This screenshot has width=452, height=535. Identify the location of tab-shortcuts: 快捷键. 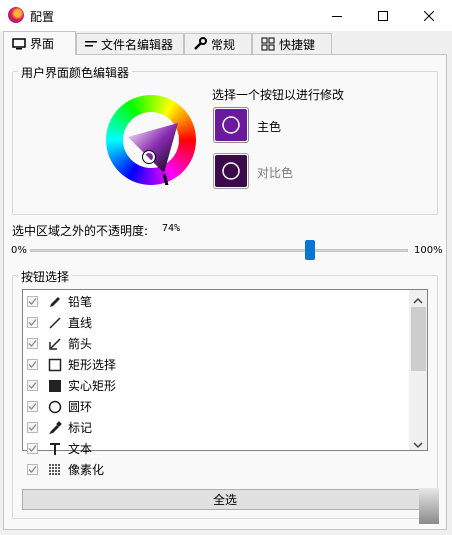
(292, 43).